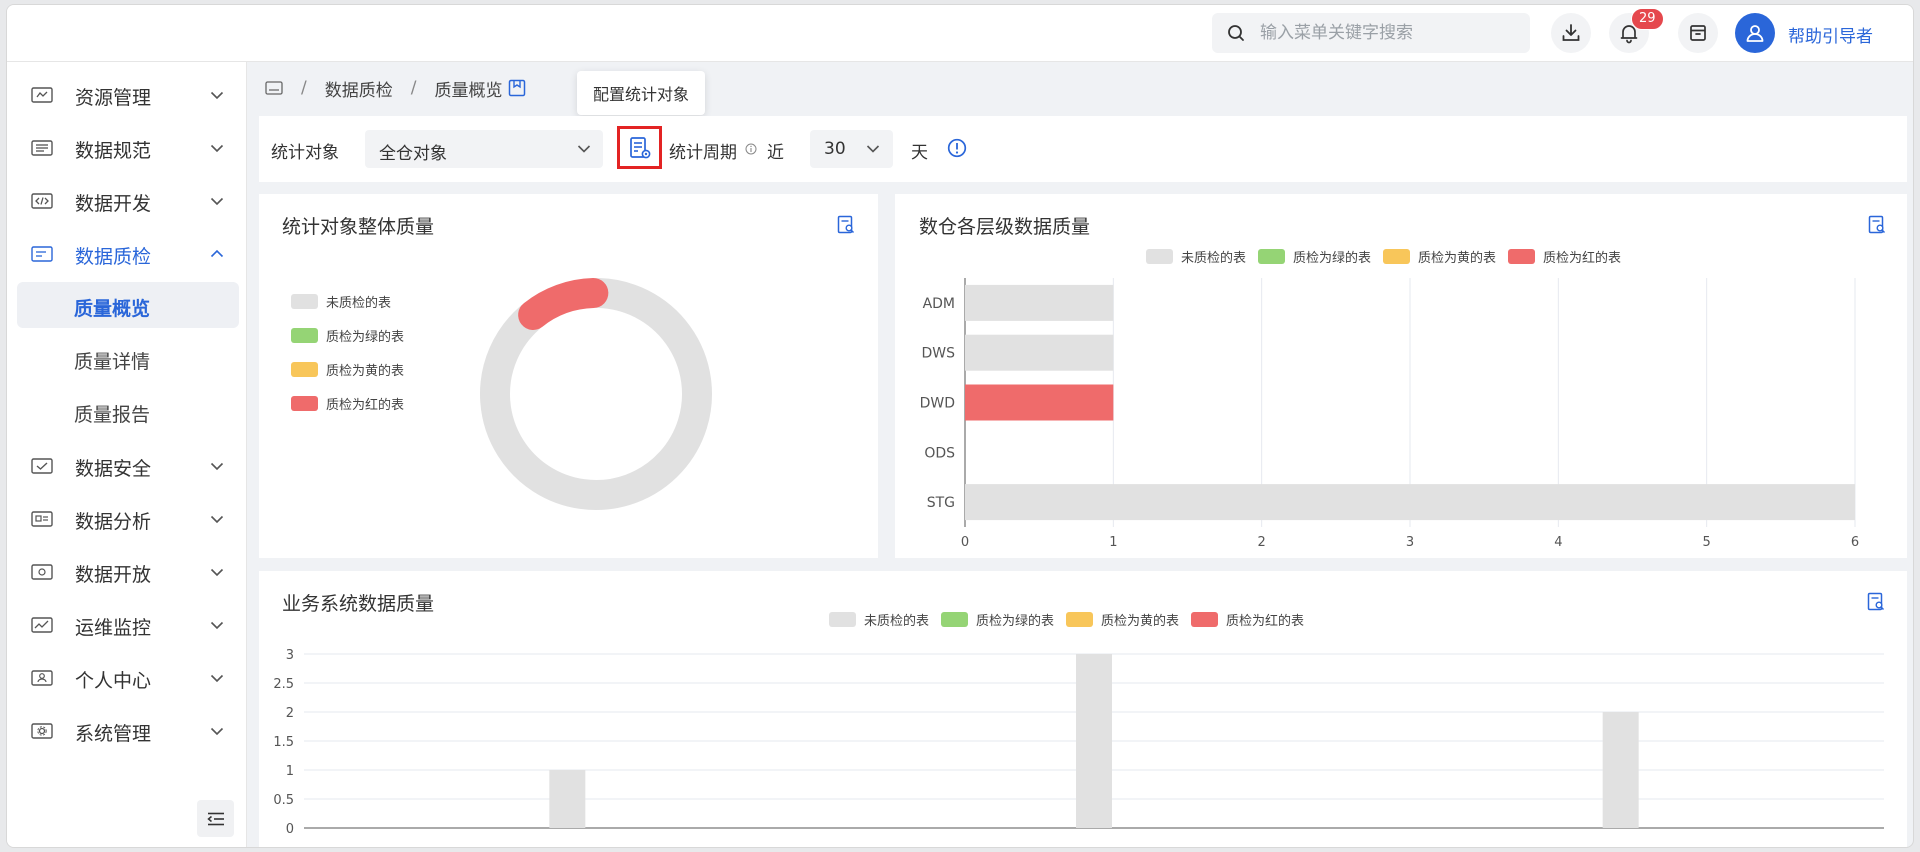  What do you see at coordinates (274, 88) in the screenshot?
I see `home-screen-icon` at bounding box center [274, 88].